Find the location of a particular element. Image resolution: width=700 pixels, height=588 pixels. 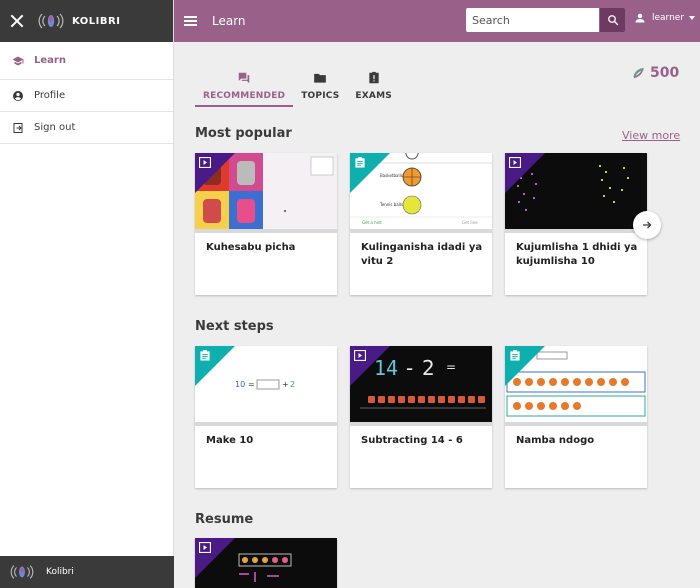

profile-icon is located at coordinates (18, 96).